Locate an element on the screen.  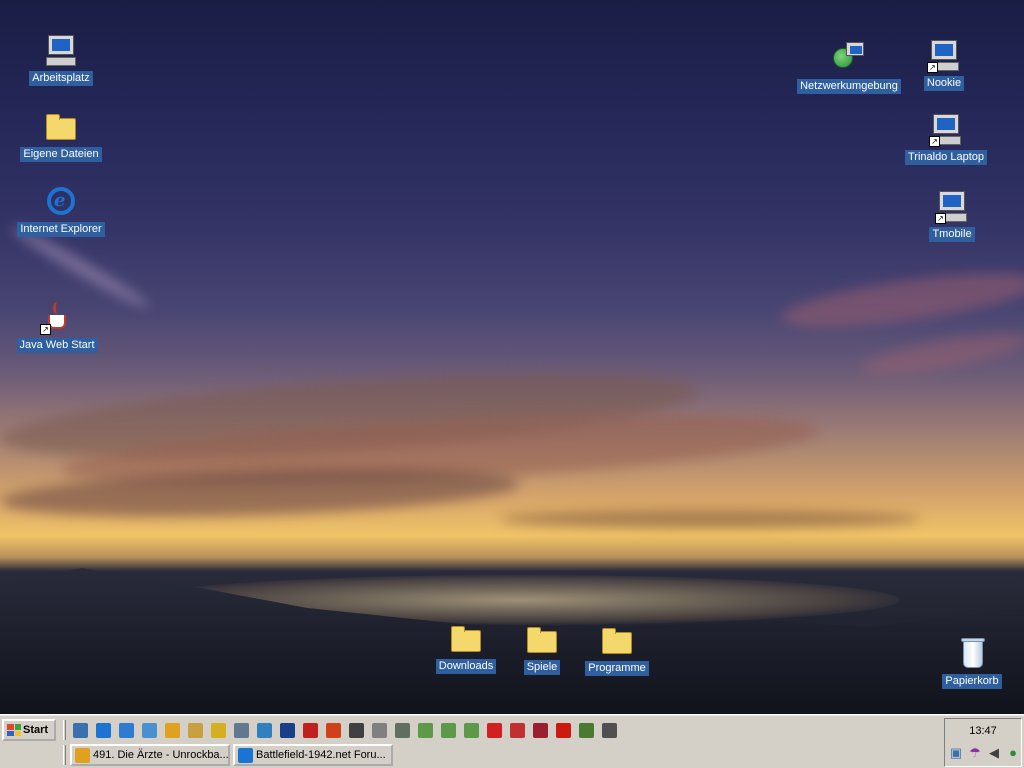
desktop-icon-label: Arbeitsplatz is located at coordinates (61, 78).